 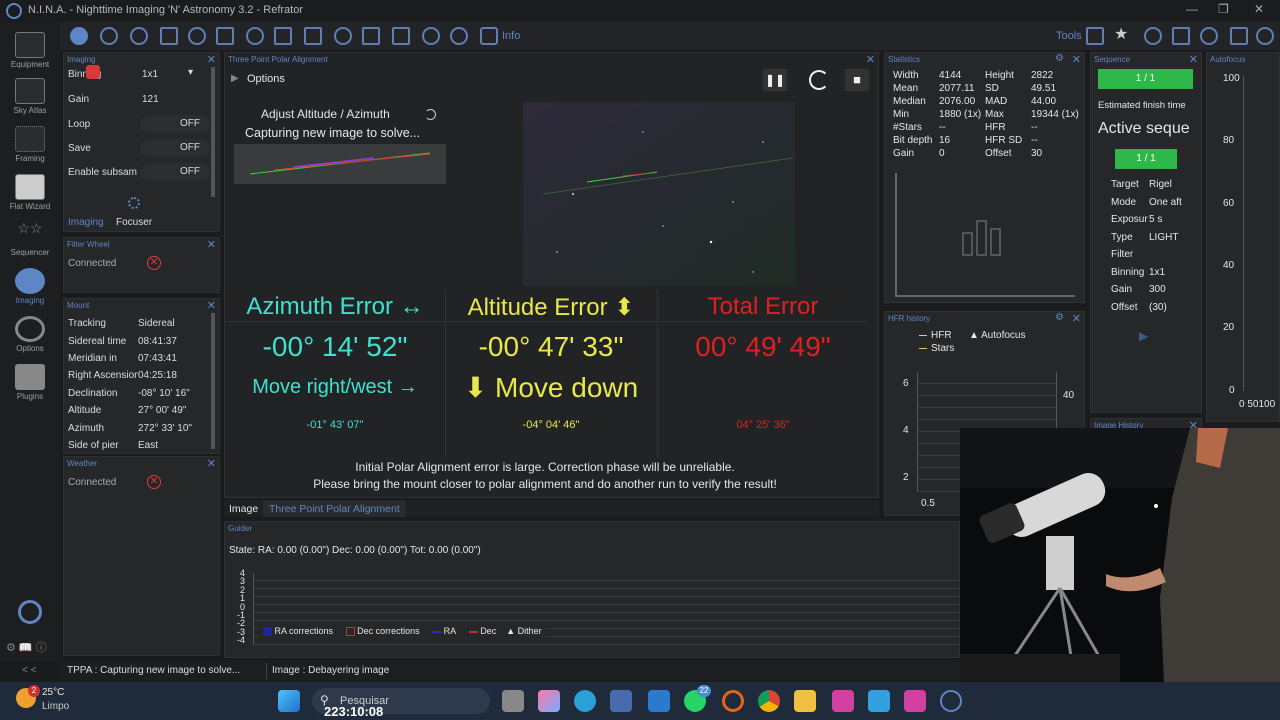 I want to click on tab-imaging: Imaging, so click(x=86, y=222).